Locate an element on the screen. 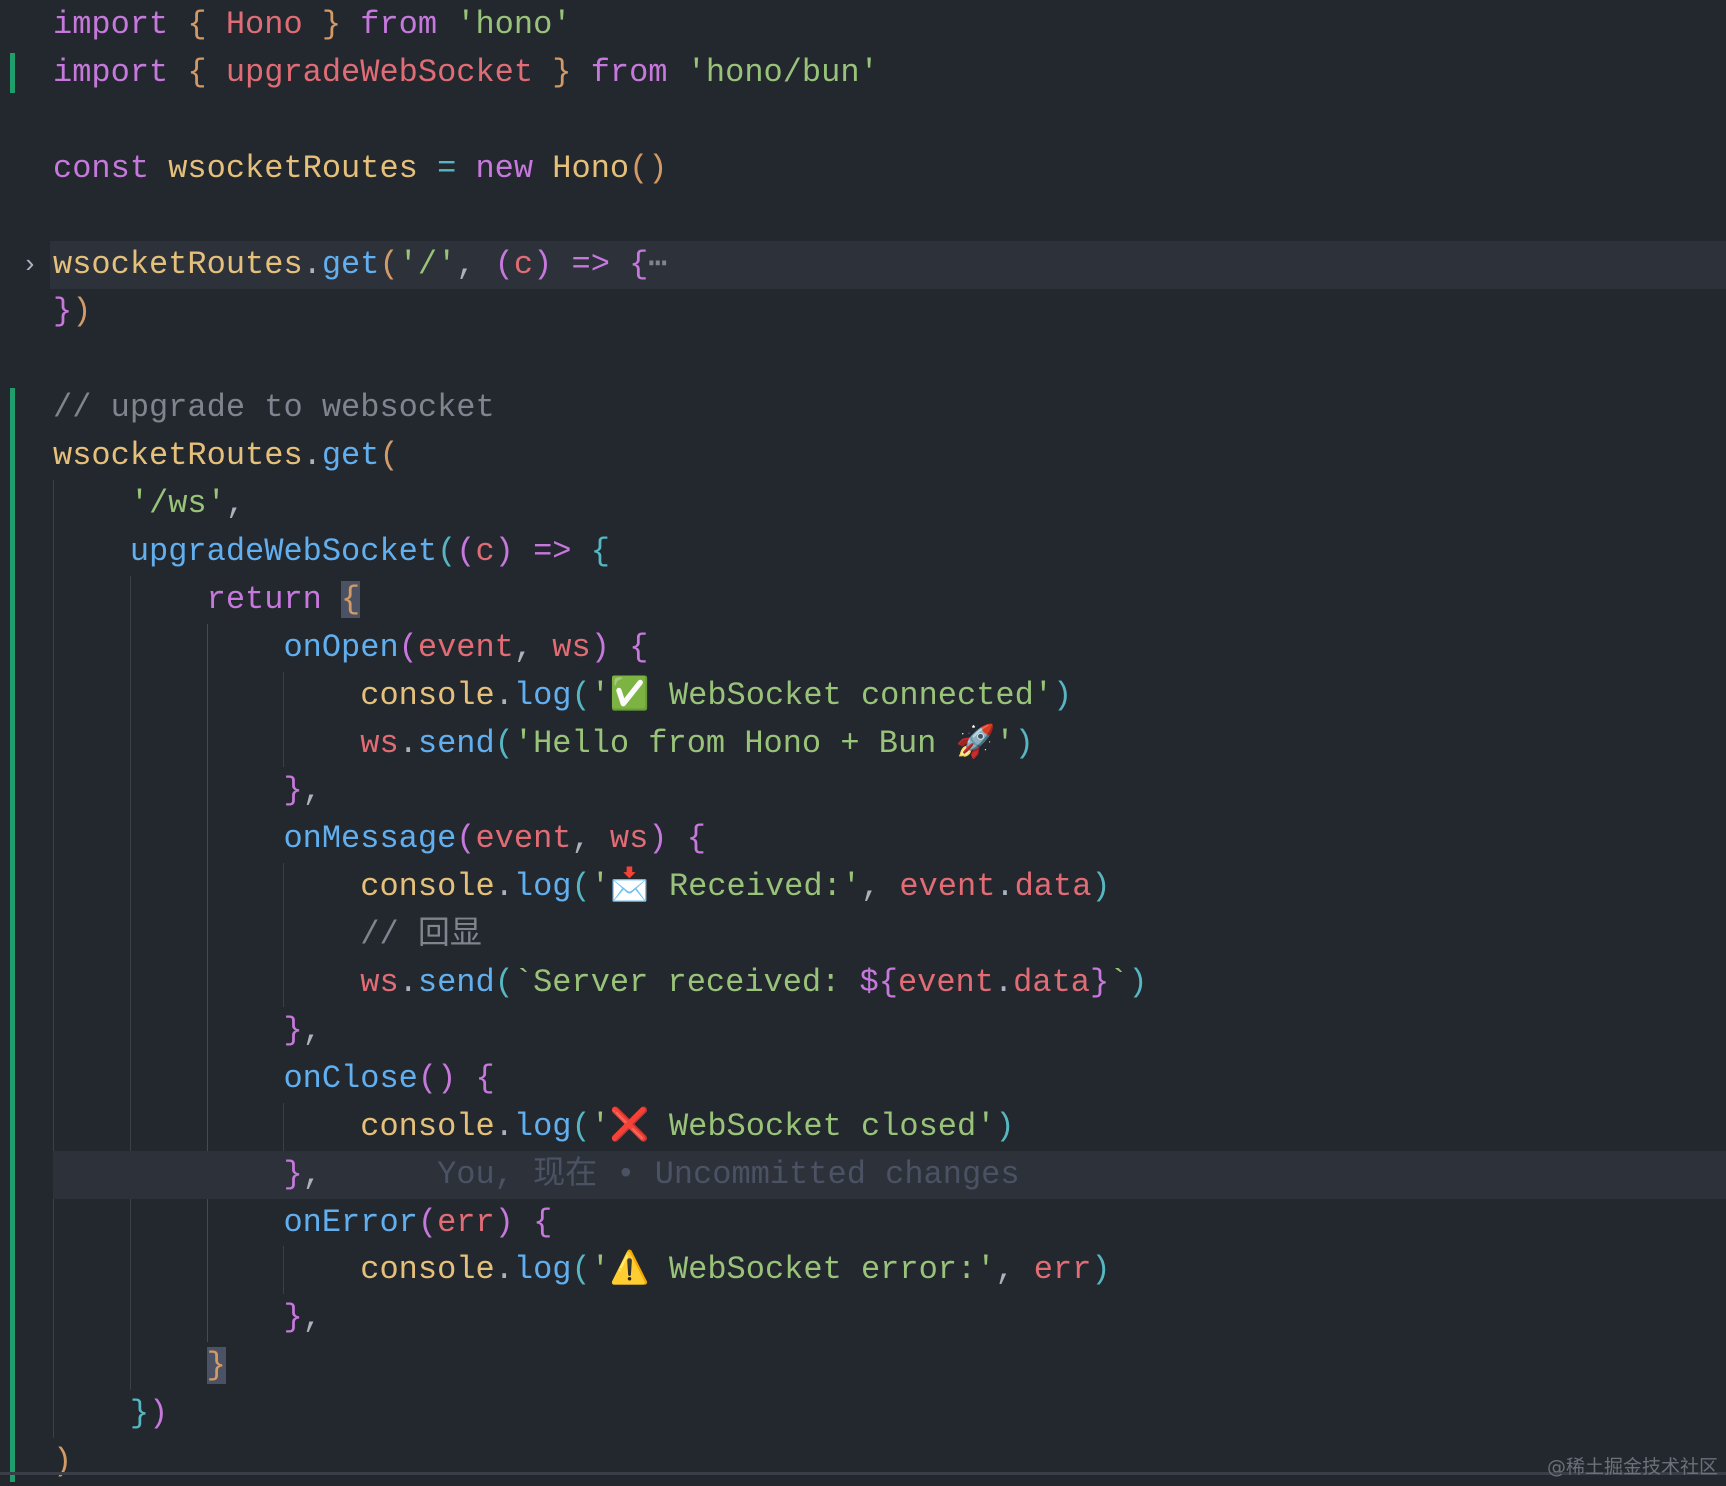  code-line: console.log('❌ WebSocket closed') is located at coordinates (863, 1127).